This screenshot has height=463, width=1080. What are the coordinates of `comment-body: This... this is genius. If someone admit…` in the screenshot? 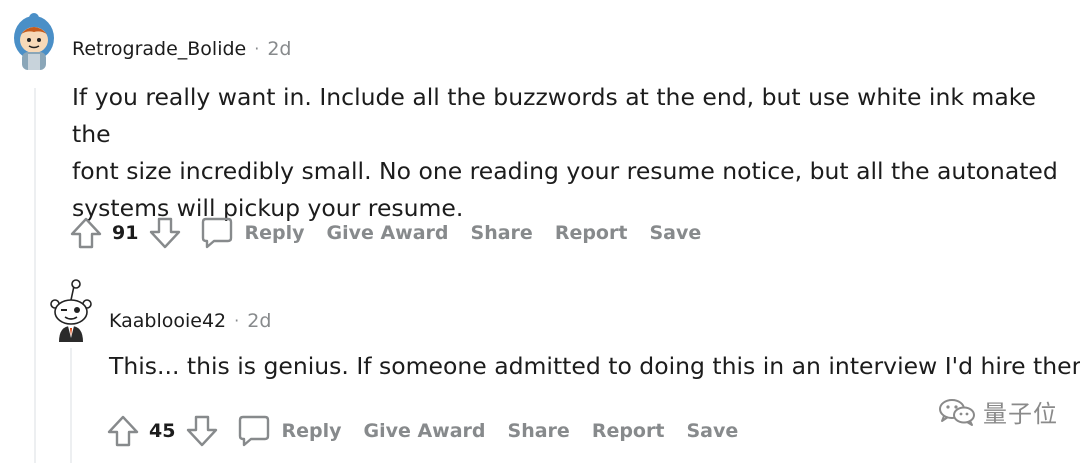 It's located at (594, 366).